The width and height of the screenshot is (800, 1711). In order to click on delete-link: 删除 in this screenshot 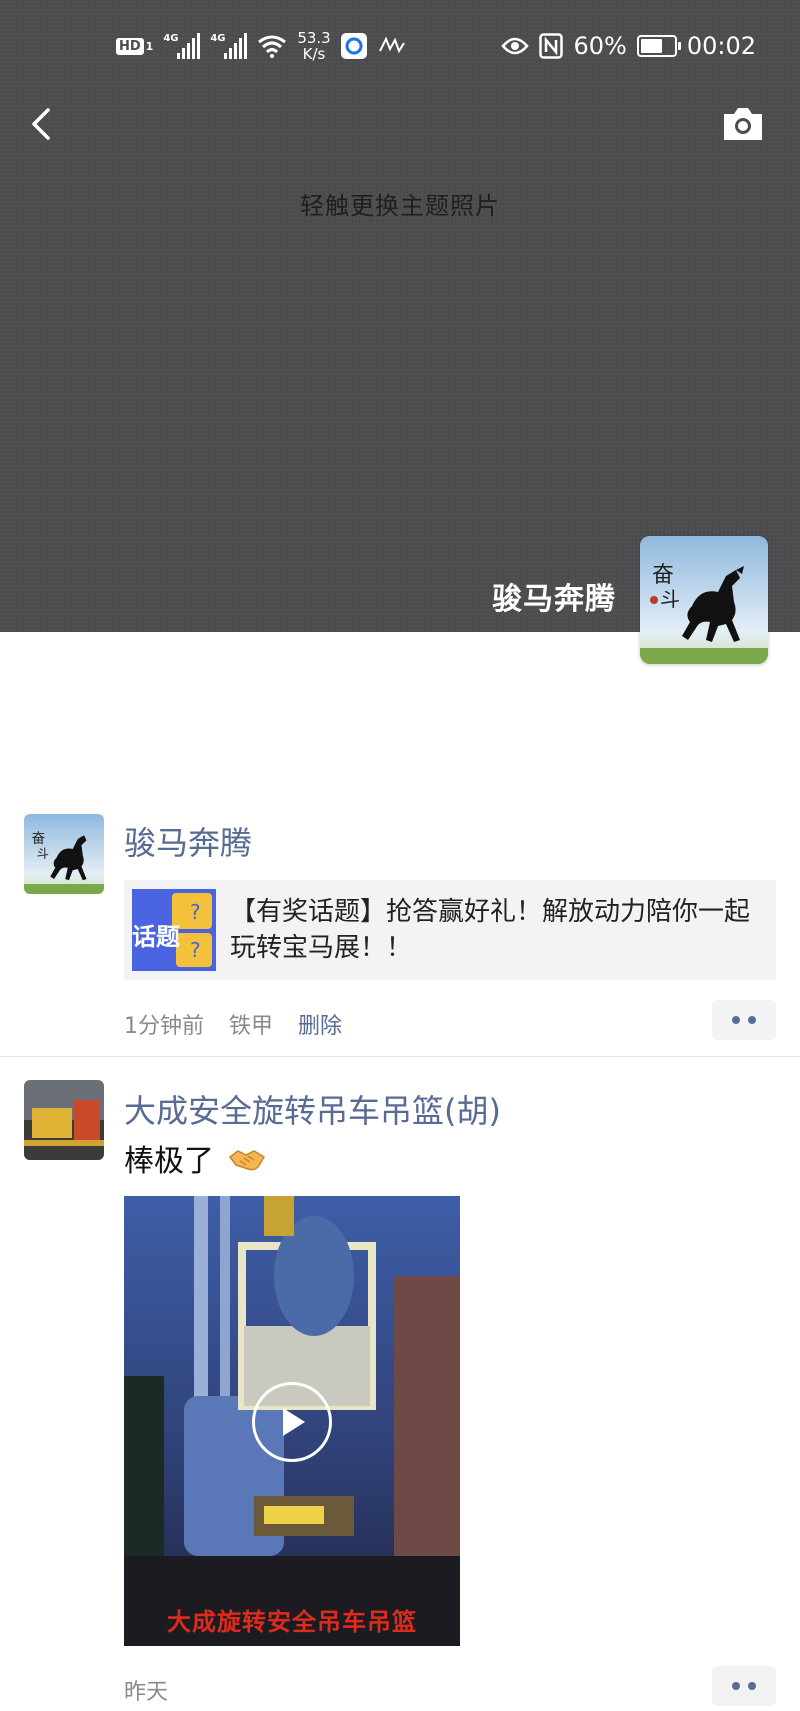, I will do `click(320, 1026)`.